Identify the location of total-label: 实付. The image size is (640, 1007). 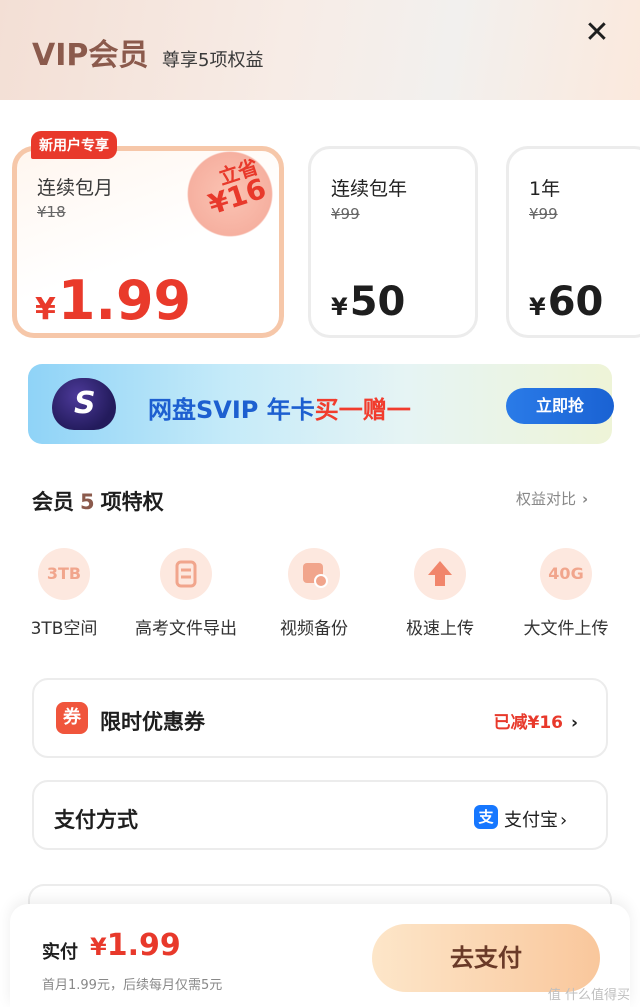
(60, 952).